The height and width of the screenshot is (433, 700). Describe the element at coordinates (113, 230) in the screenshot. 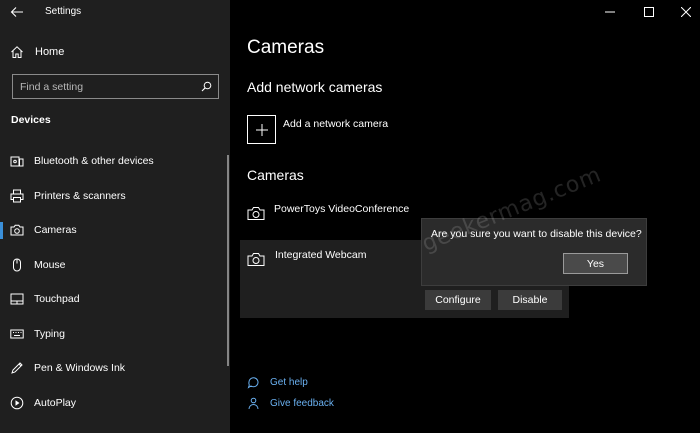

I see `sidebar-item-cameras: Cameras` at that location.